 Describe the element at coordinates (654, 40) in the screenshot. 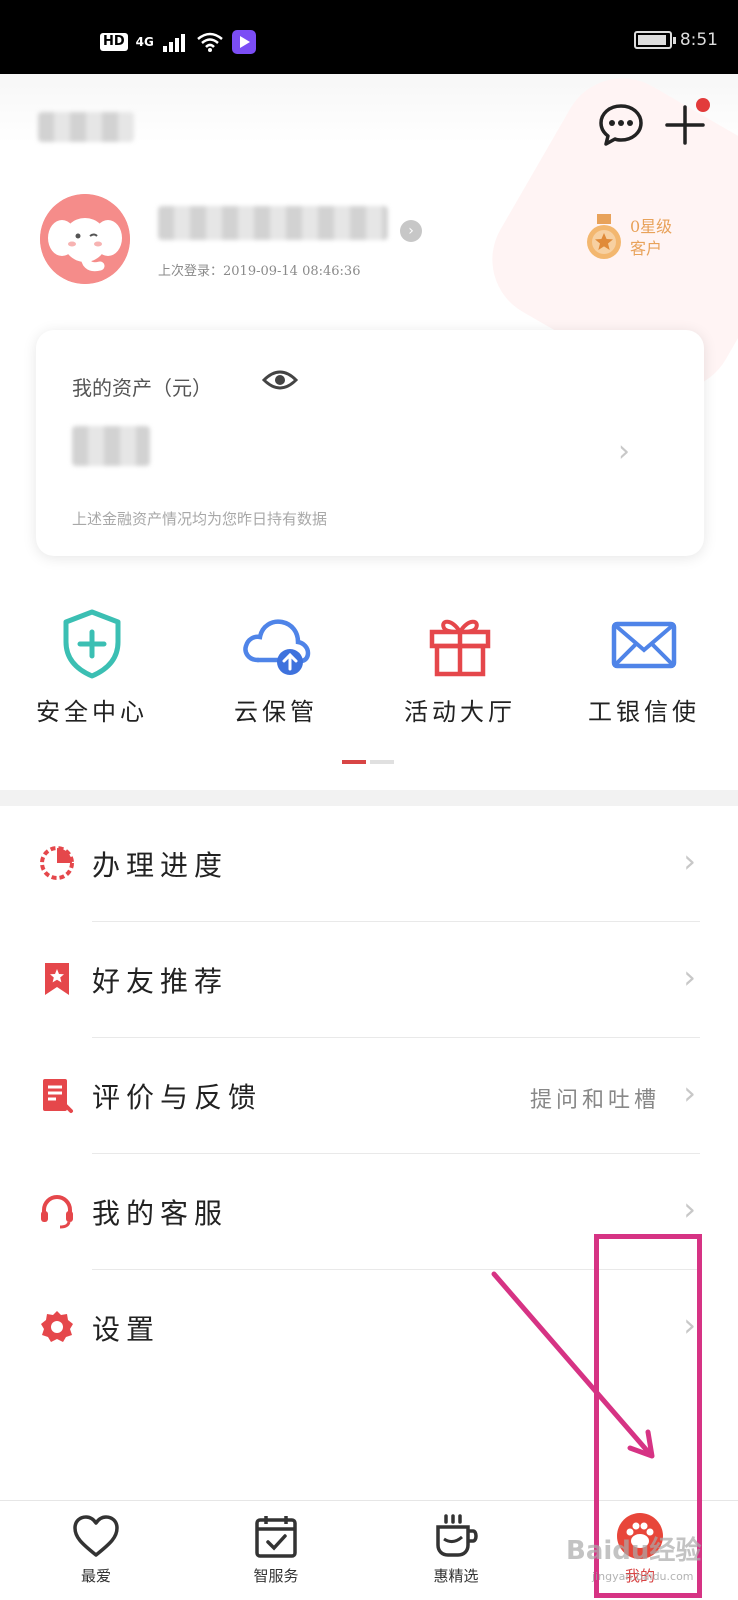

I see `battery-icon` at that location.